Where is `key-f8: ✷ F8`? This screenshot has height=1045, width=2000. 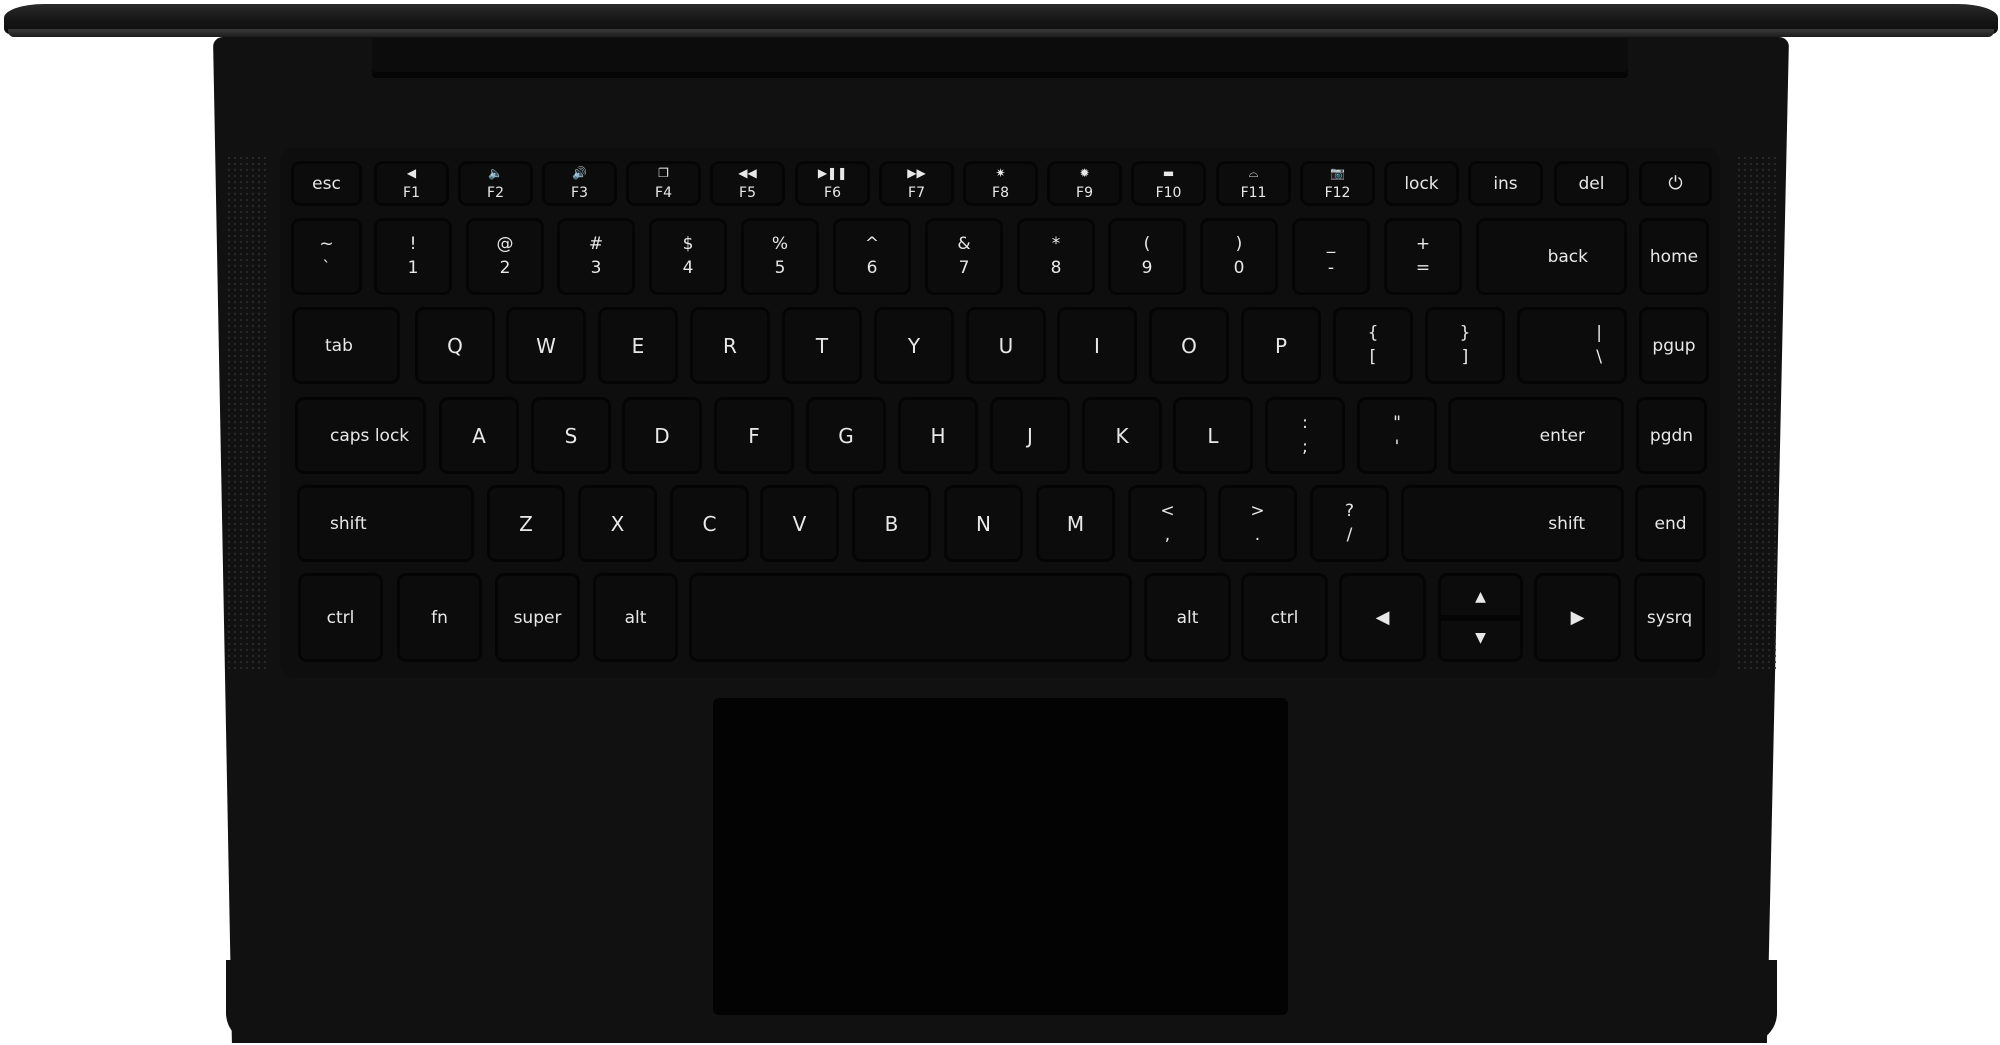
key-f8: ✷ F8 is located at coordinates (1000, 183).